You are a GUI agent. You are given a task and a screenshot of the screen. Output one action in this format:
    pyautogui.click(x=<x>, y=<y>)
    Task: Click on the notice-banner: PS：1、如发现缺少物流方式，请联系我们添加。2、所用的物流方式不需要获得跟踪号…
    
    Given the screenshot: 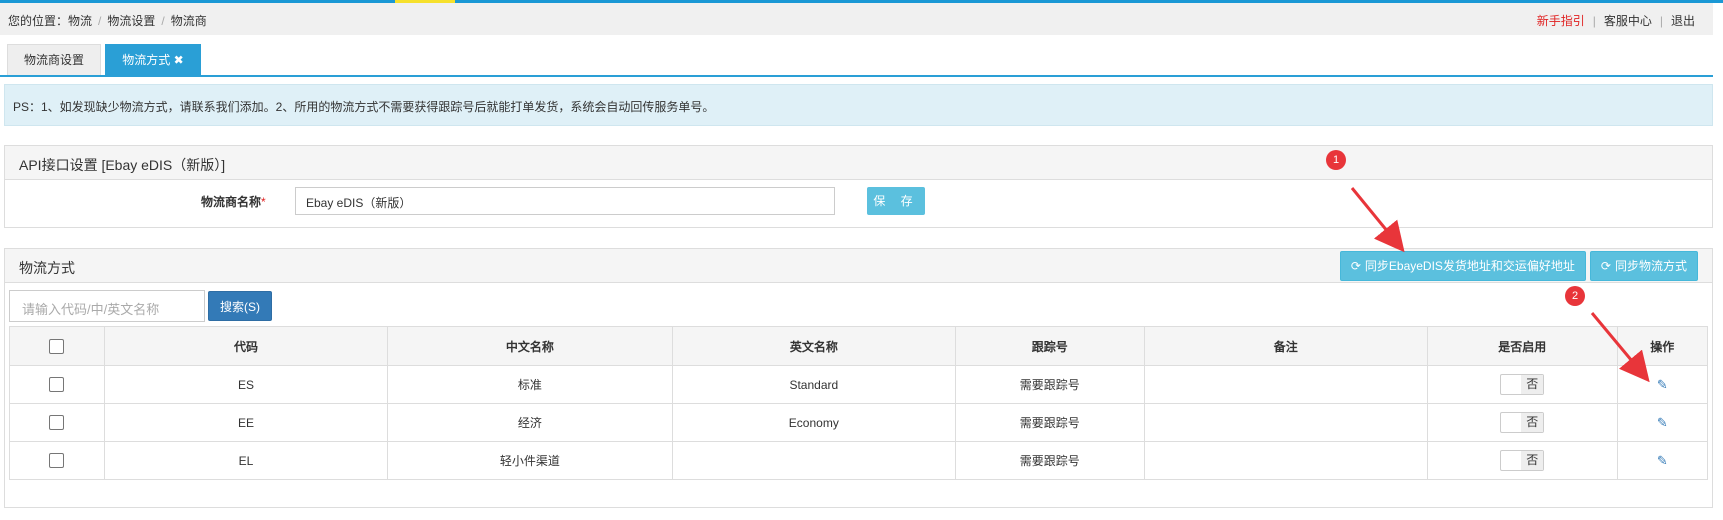 What is the action you would take?
    pyautogui.click(x=858, y=105)
    